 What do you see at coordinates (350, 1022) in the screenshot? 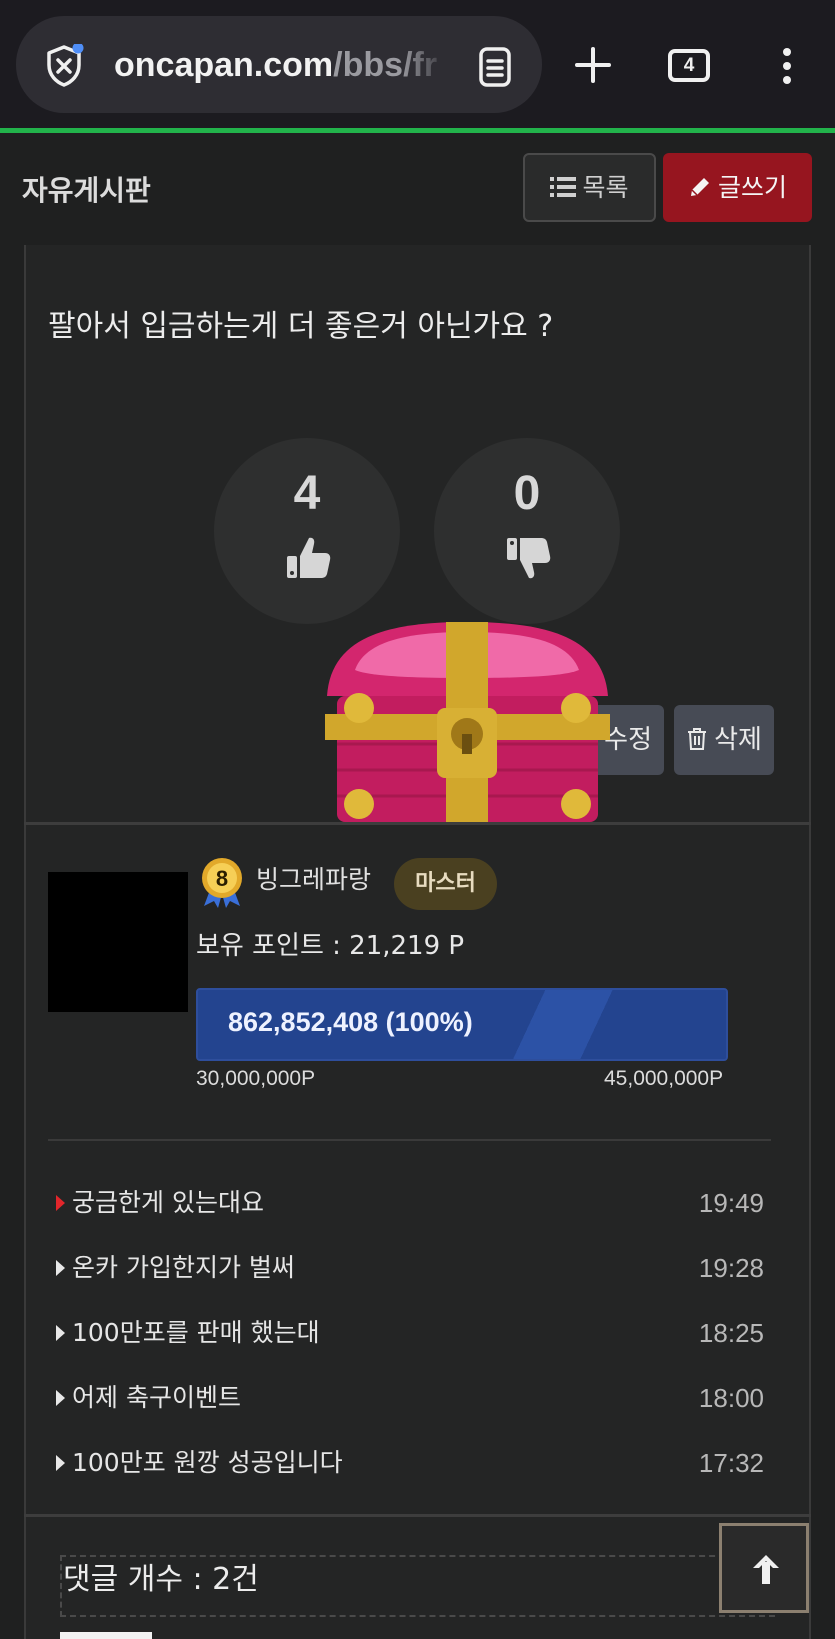
I see `xp-progress-text: 862,852,408 (100%)` at bounding box center [350, 1022].